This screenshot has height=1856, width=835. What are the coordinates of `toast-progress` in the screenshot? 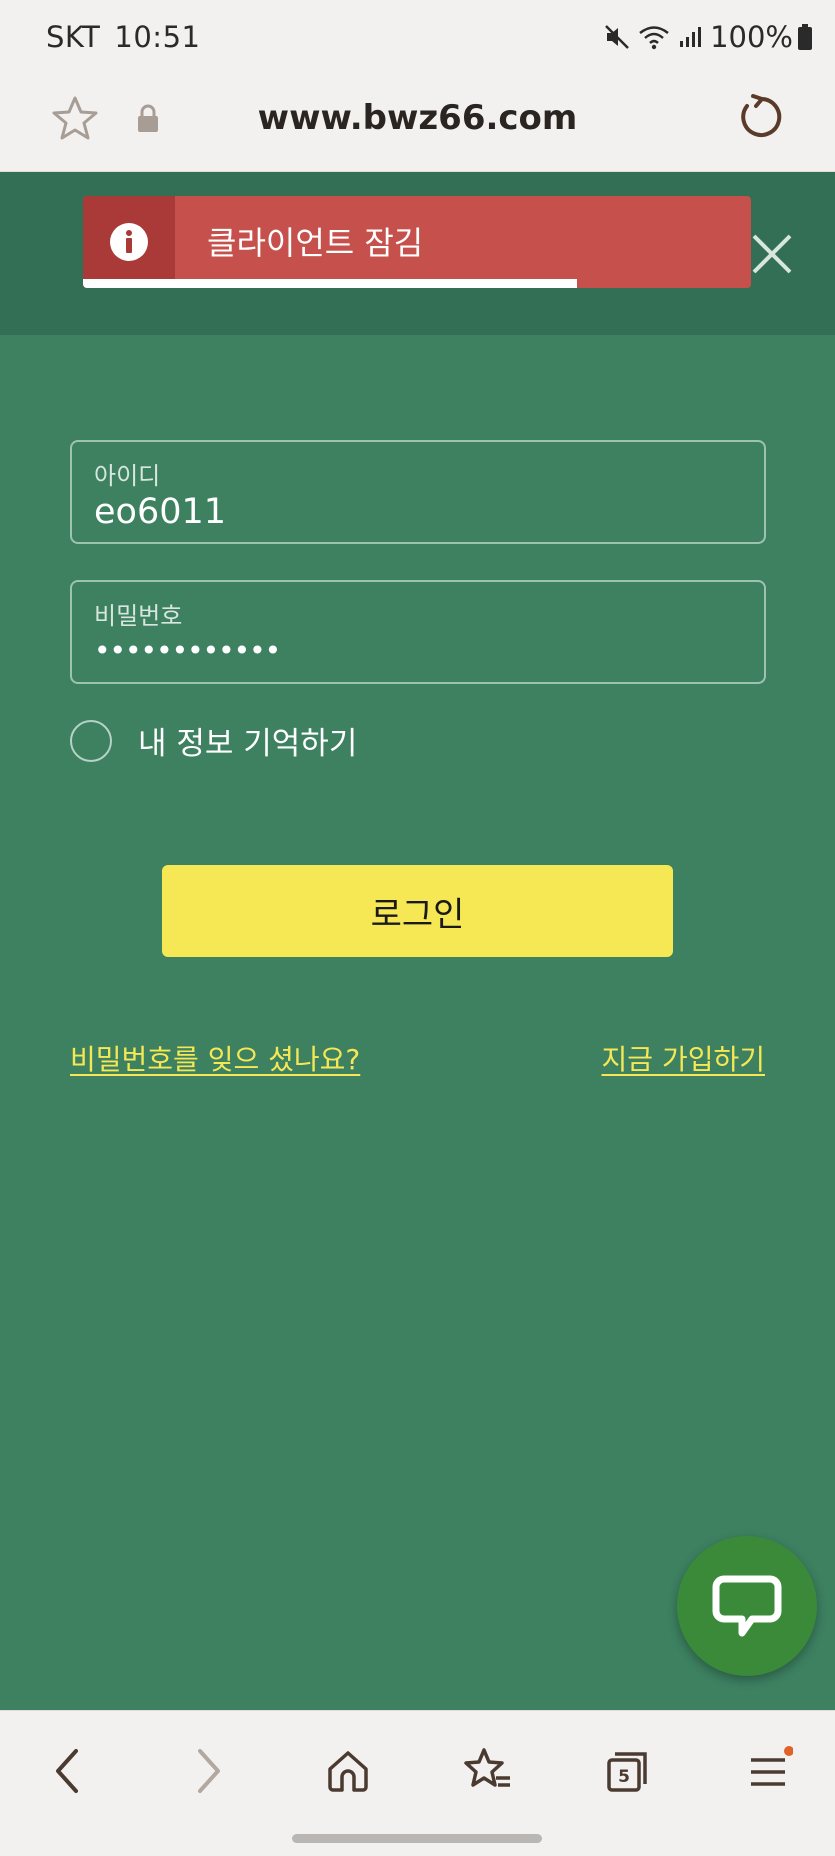 It's located at (417, 283).